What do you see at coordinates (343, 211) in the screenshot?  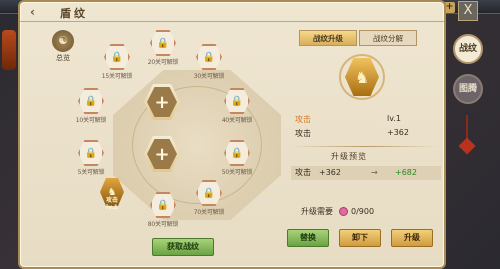 I see `rune-essence-icon` at bounding box center [343, 211].